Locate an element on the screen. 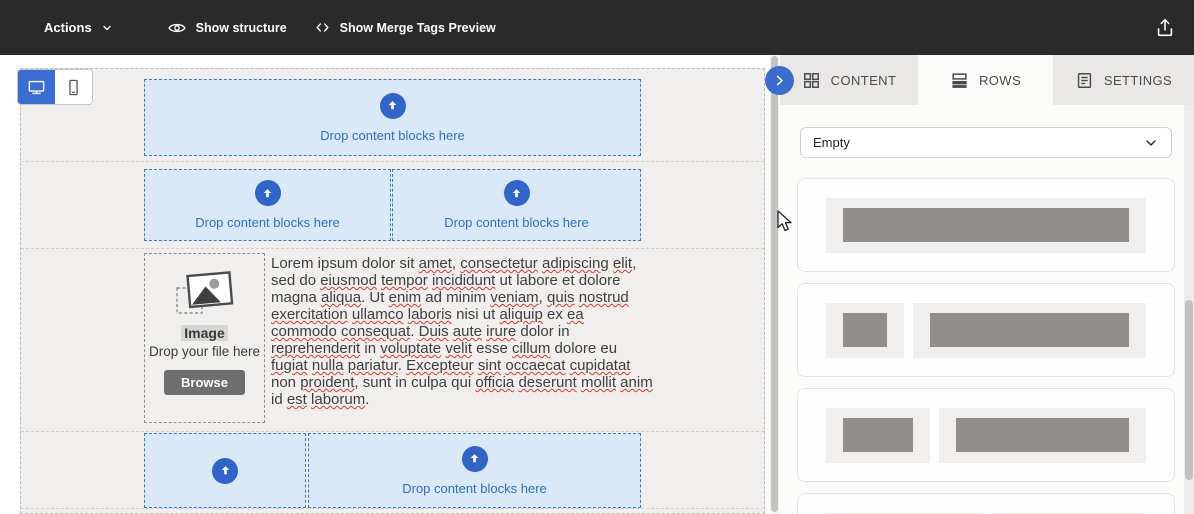  drop-zone-row1: Drop content blocks here is located at coordinates (392, 117).